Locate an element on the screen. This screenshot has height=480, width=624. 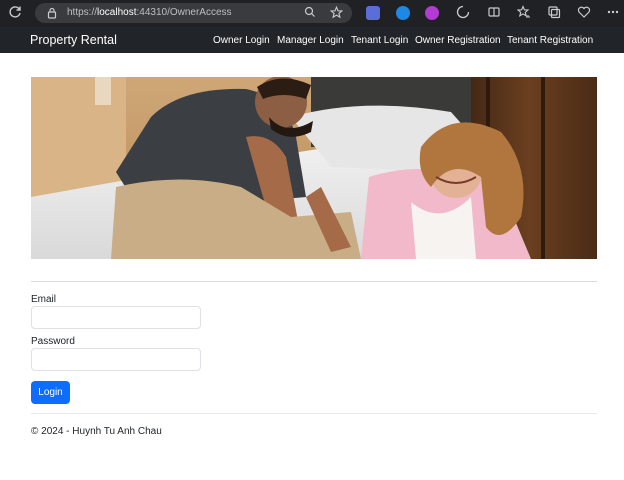
login-button: Login is located at coordinates (50, 392).